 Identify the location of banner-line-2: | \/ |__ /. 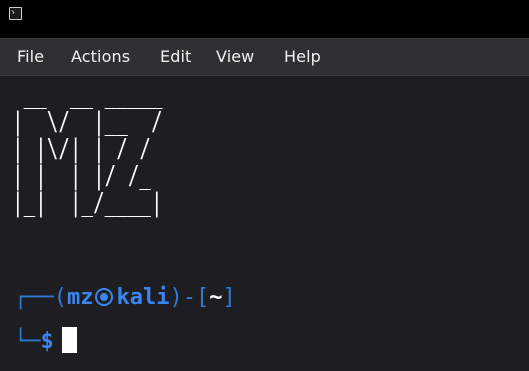
(87, 122).